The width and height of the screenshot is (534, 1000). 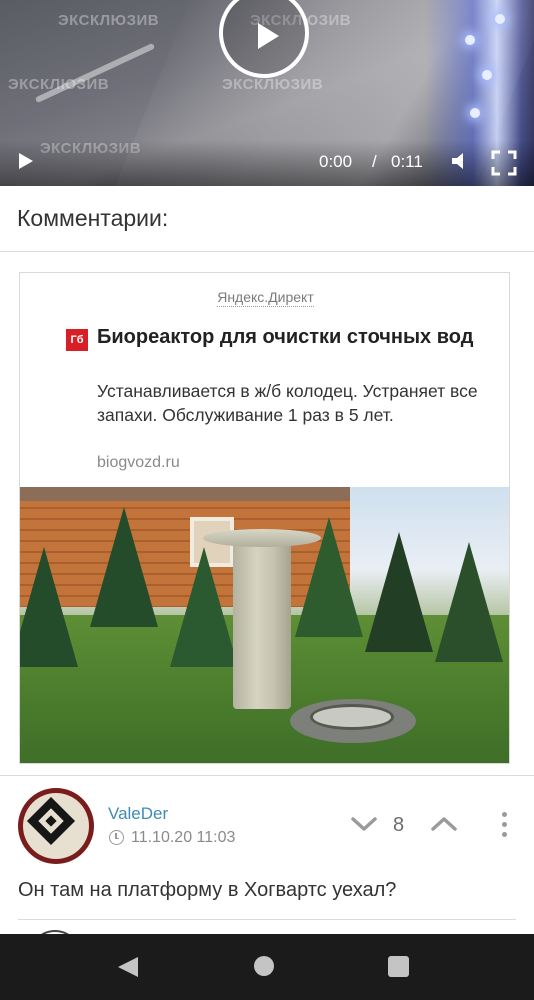 What do you see at coordinates (95, 73) in the screenshot?
I see `video-frame-lane-marking` at bounding box center [95, 73].